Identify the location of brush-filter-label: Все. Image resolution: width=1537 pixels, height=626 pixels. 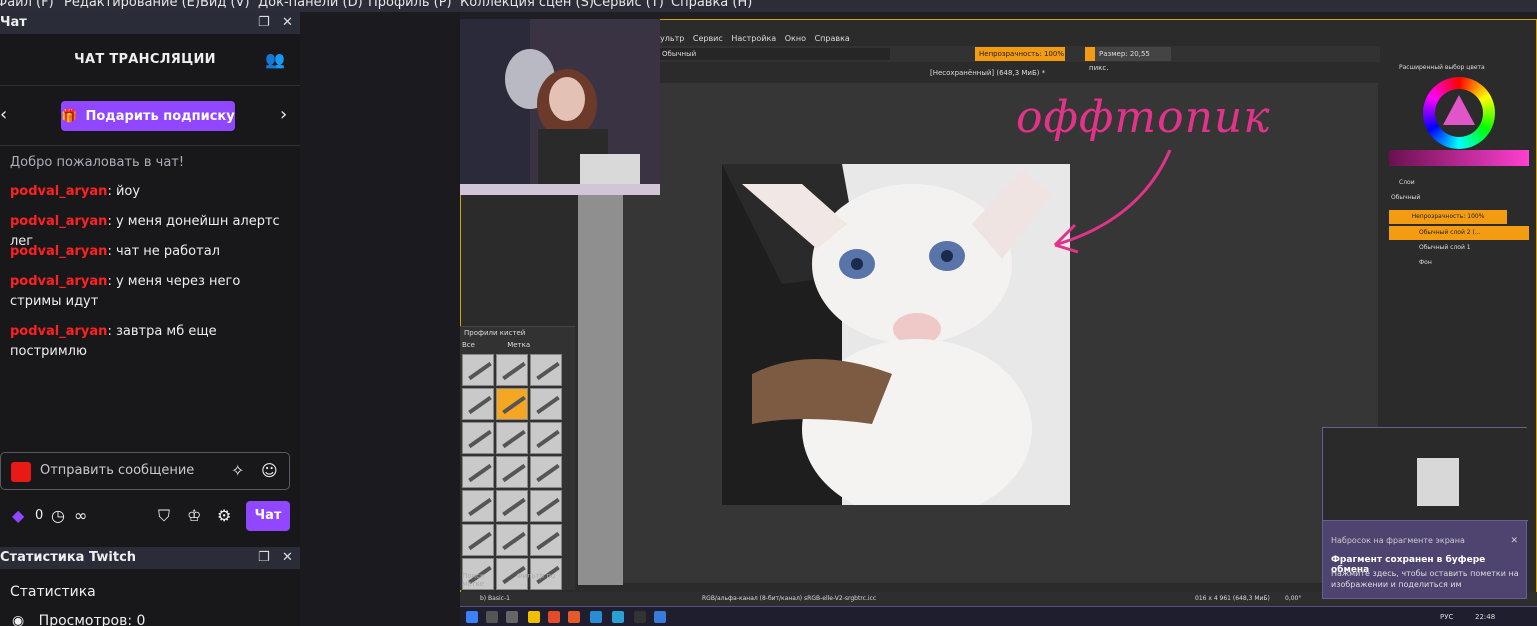
(468, 345).